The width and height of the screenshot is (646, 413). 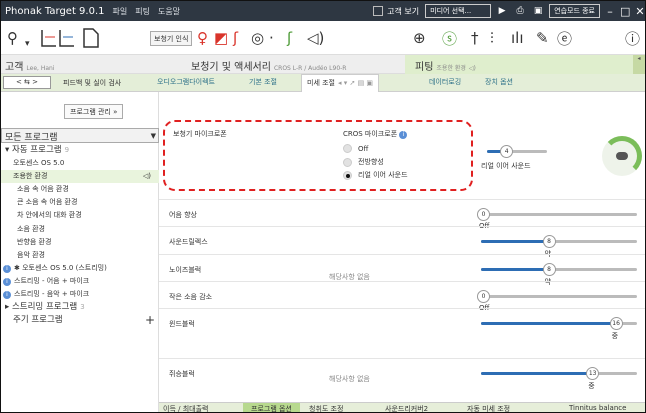 I want to click on undo-redo-icon: ◂ ▾ ➚ ▤ ▣, so click(x=355, y=83).